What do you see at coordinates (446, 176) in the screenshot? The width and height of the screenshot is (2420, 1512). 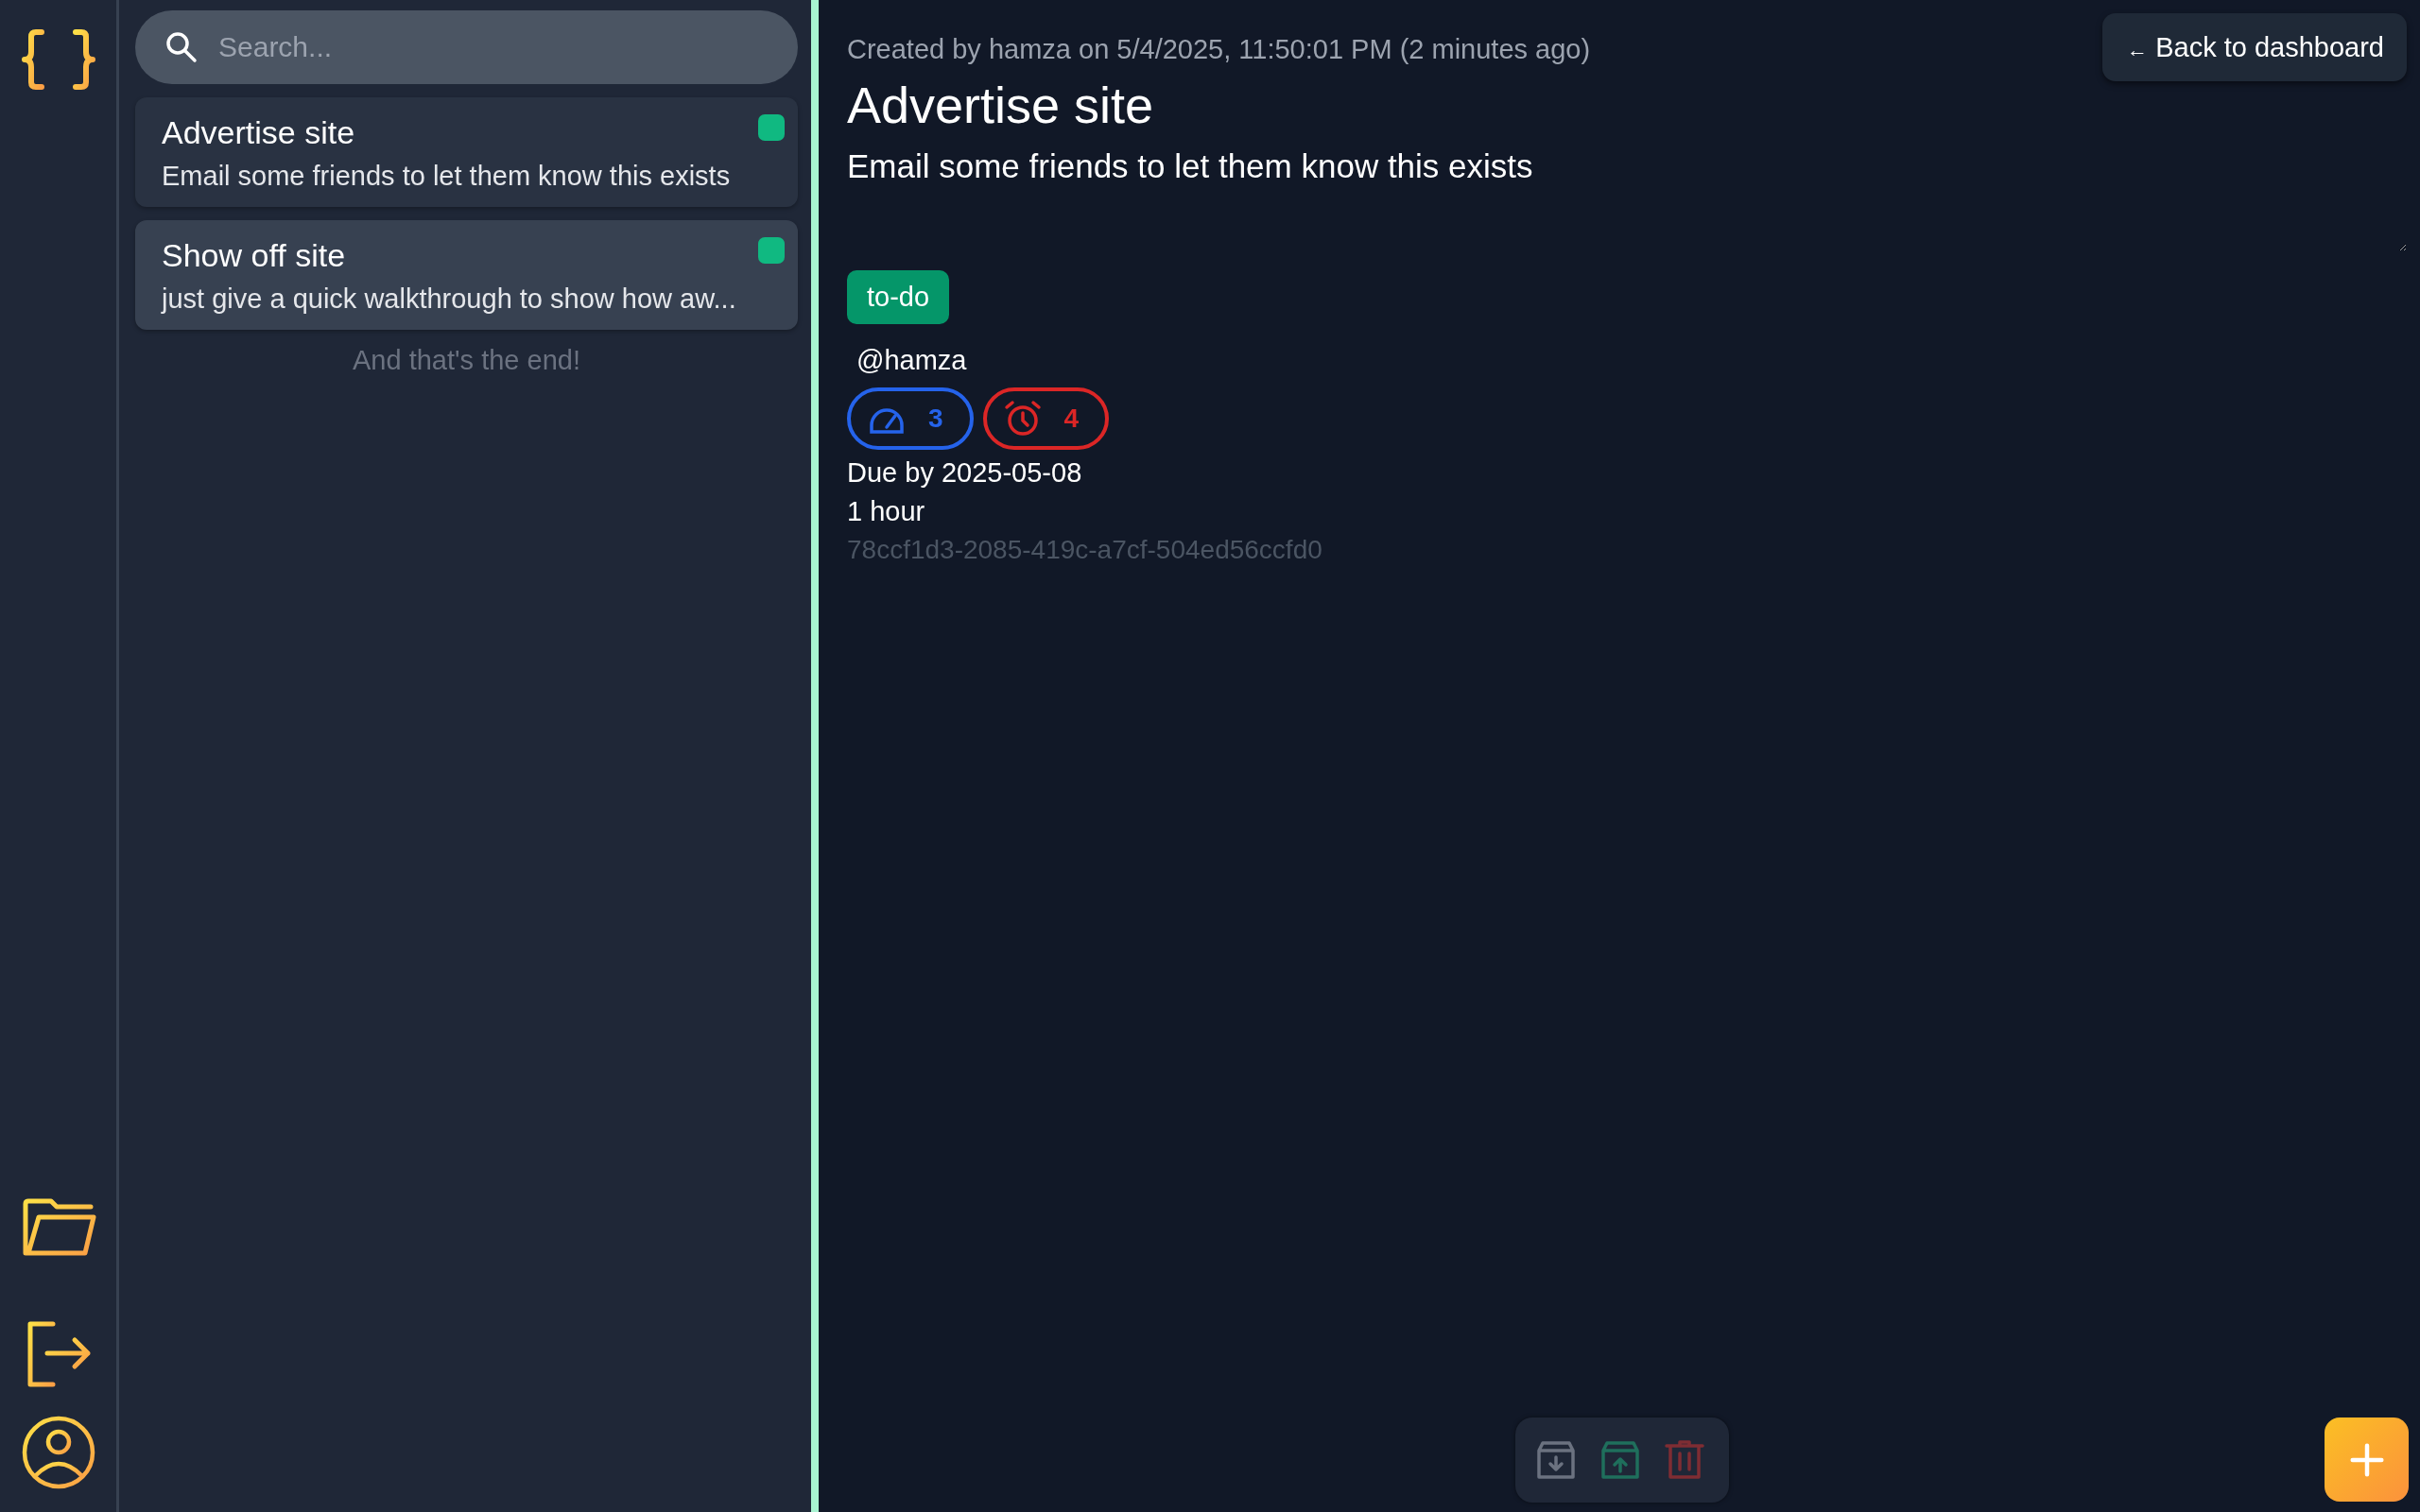 I see `task-description: Email some friends to let them know this exists` at bounding box center [446, 176].